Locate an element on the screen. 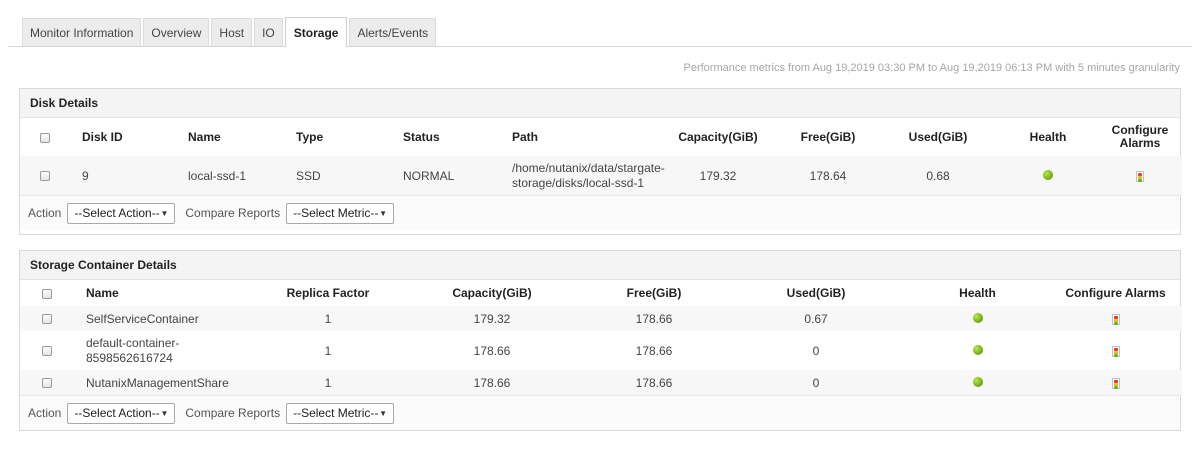  col-replica-factor: Replica Factor is located at coordinates (328, 293).